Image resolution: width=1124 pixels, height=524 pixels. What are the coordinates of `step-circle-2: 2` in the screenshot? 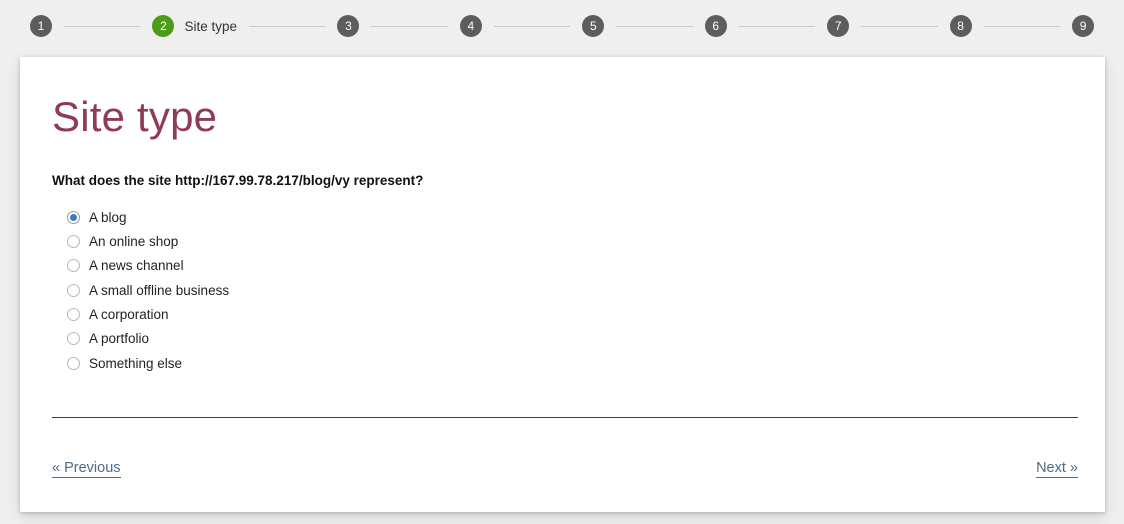 It's located at (163, 26).